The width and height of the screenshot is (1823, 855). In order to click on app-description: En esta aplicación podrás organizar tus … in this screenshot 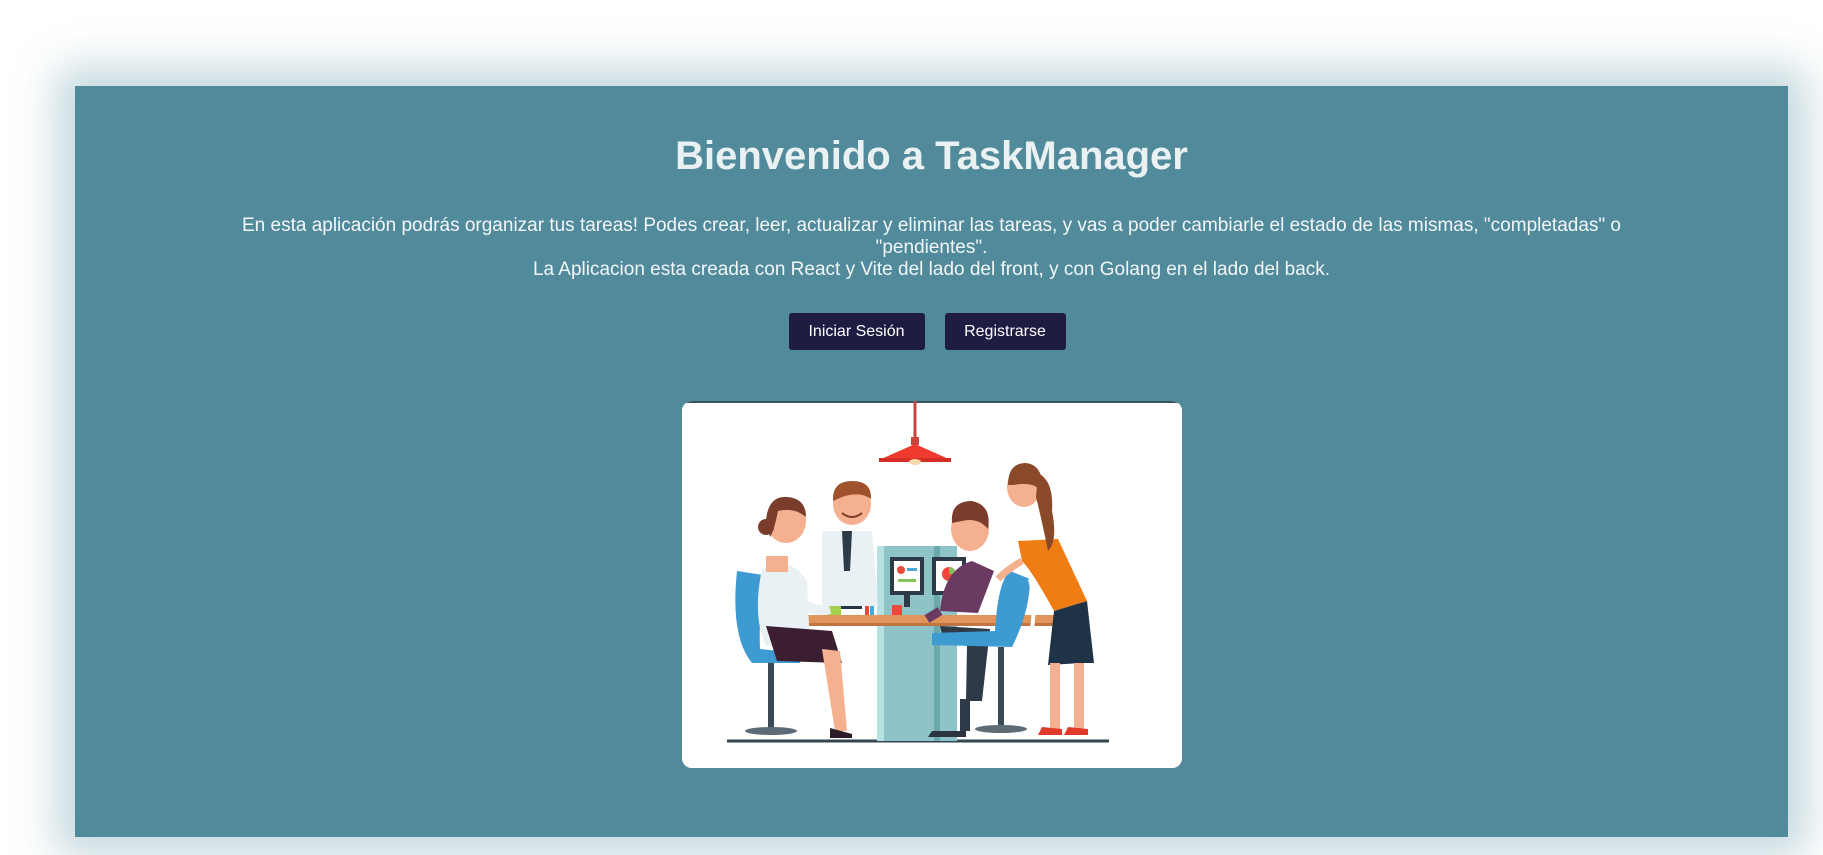, I will do `click(931, 248)`.